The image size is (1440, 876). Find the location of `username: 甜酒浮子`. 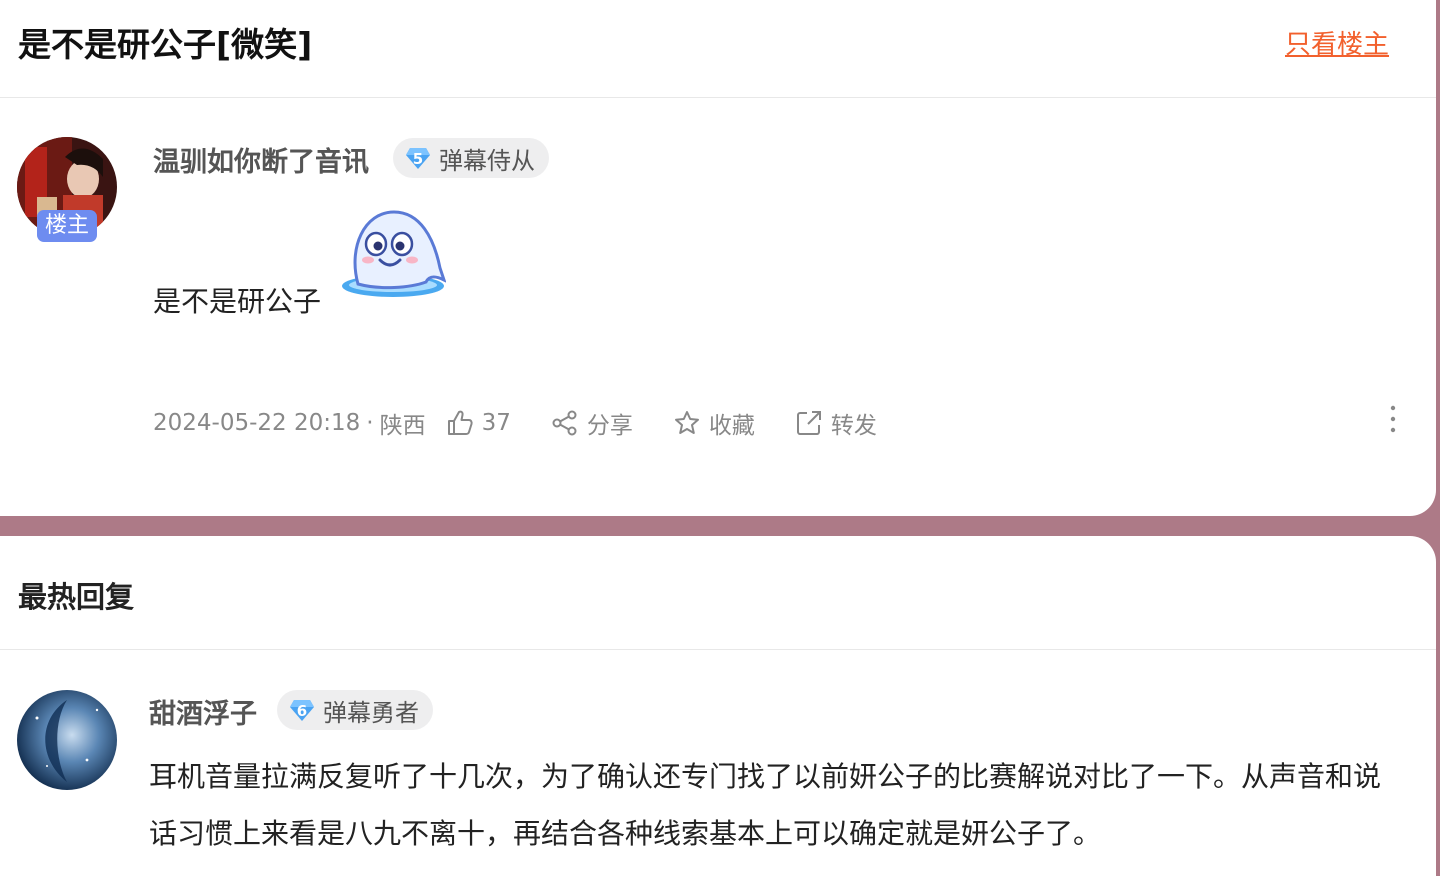

username: 甜酒浮子 is located at coordinates (203, 711).